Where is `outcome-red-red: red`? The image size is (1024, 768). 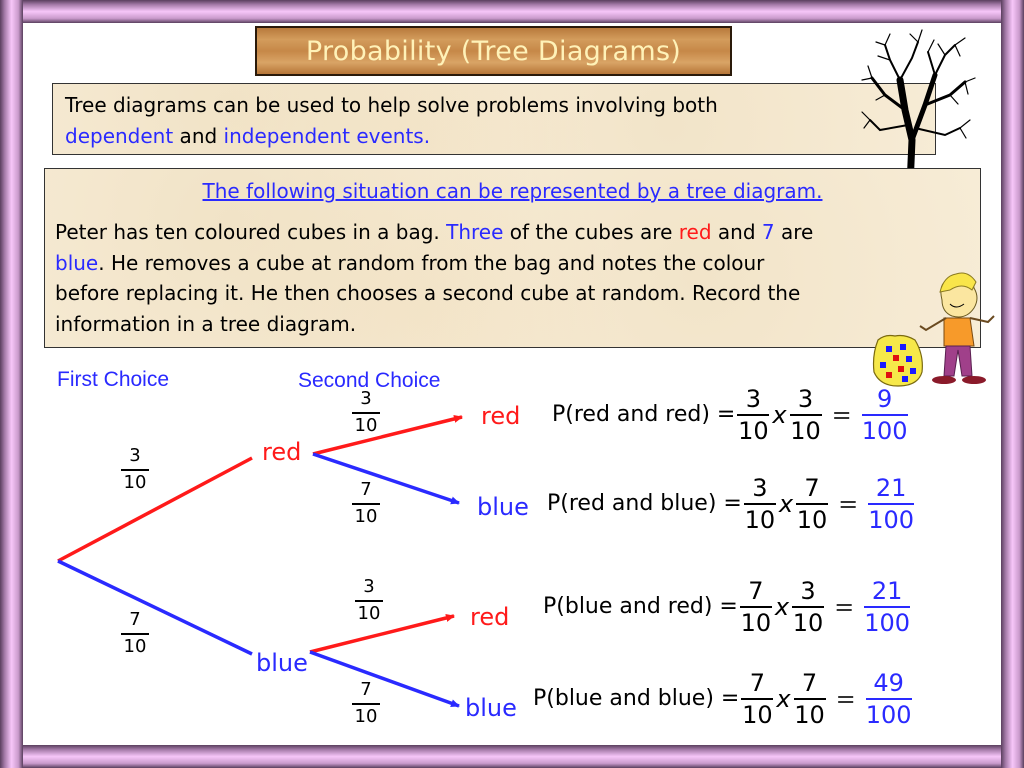
outcome-red-red: red is located at coordinates (501, 416).